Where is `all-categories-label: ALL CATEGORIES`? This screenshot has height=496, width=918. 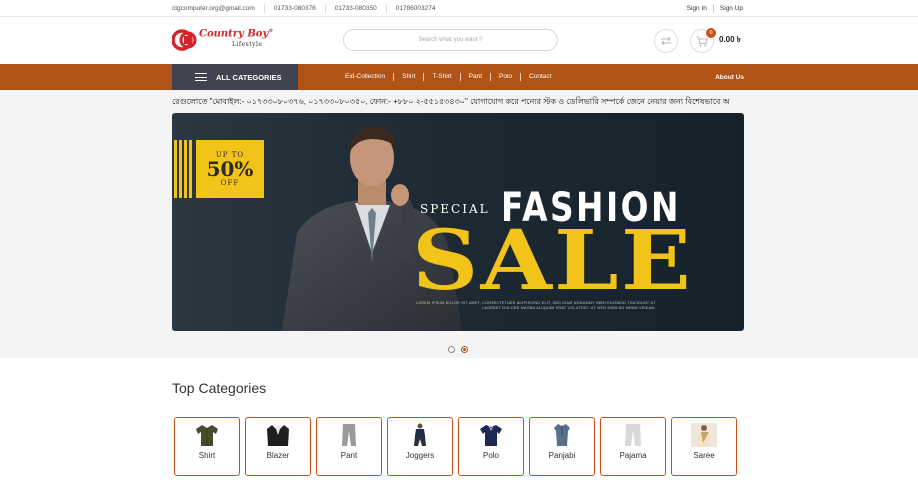
all-categories-label: ALL CATEGORIES is located at coordinates (249, 77).